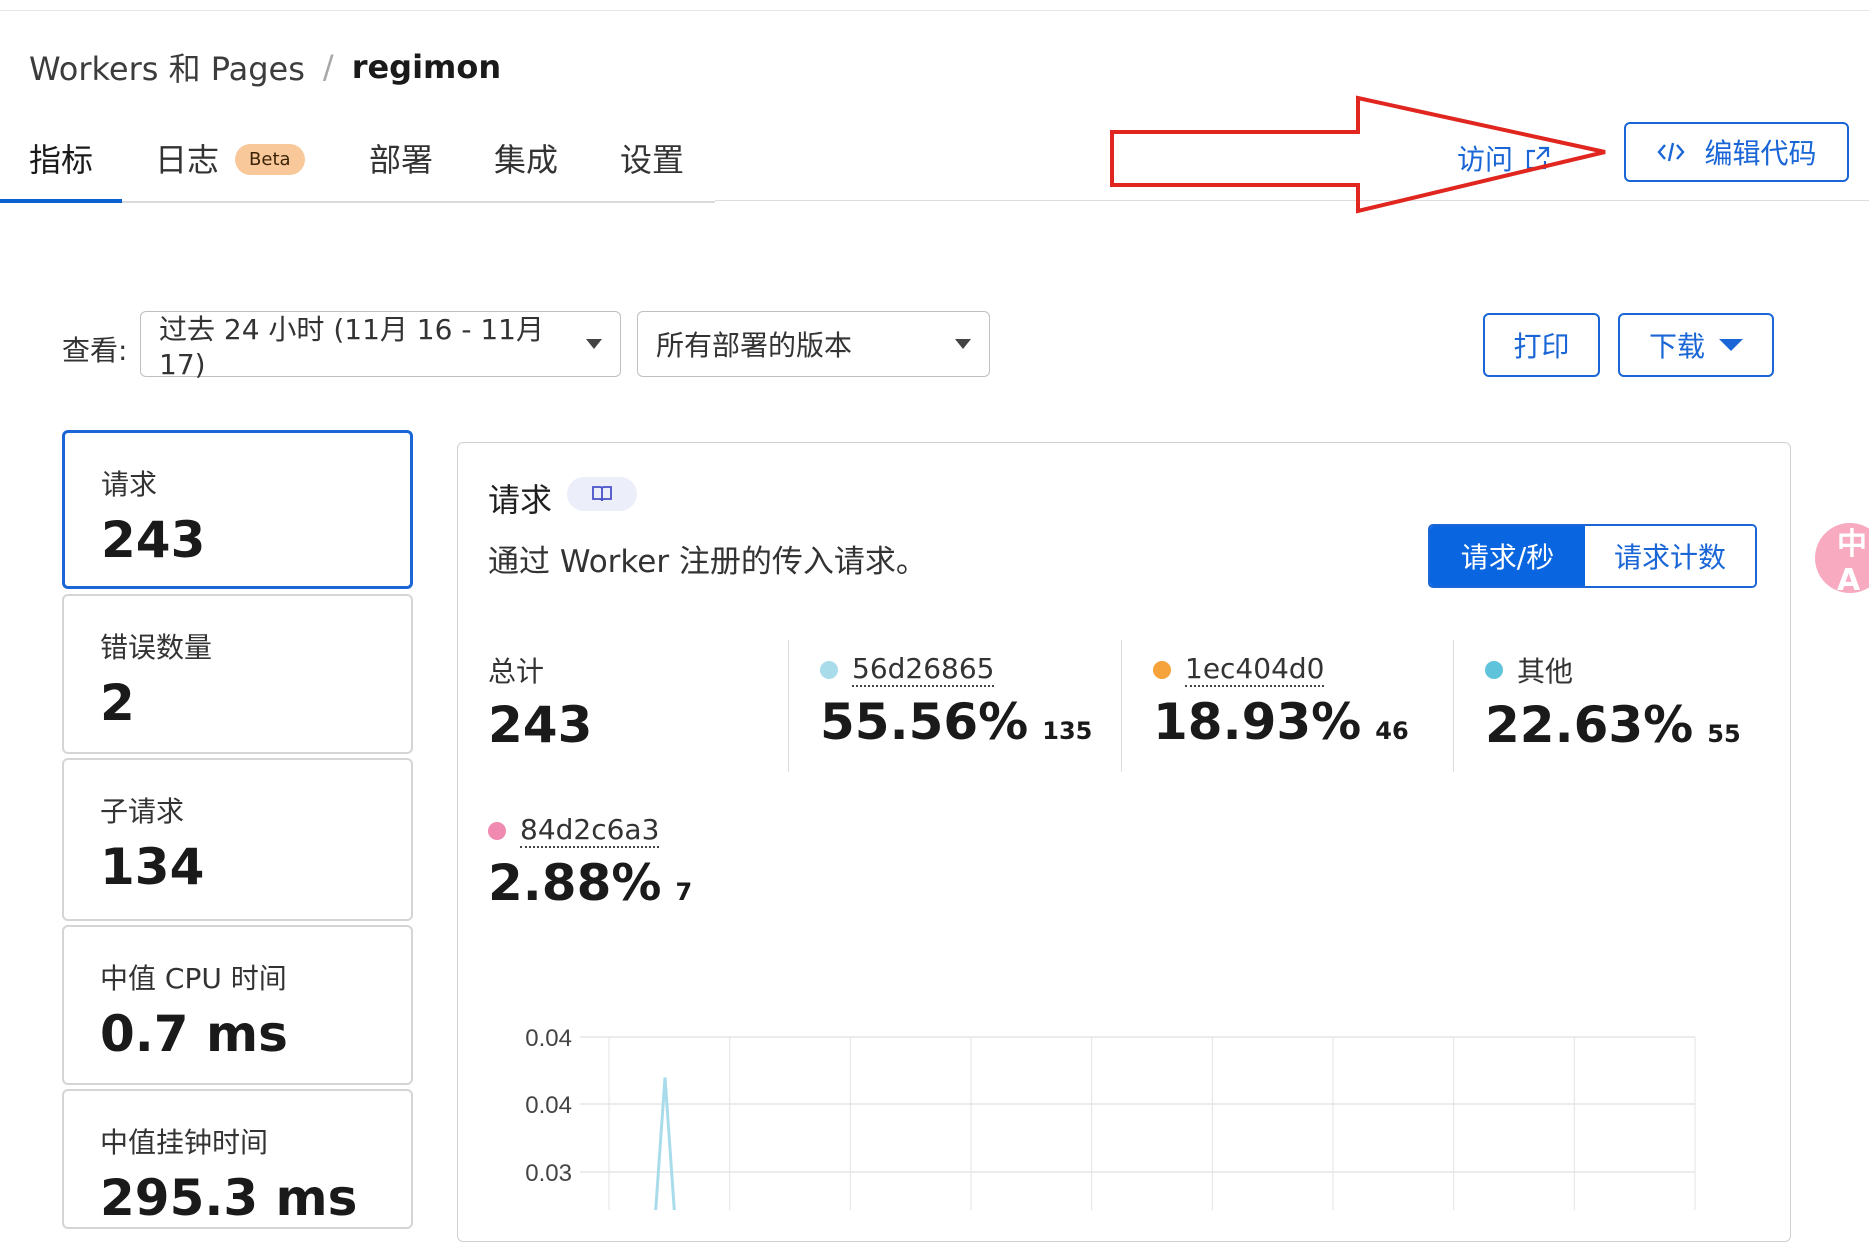 This screenshot has height=1242, width=1869. I want to click on stat-label: 总计, so click(516, 671).